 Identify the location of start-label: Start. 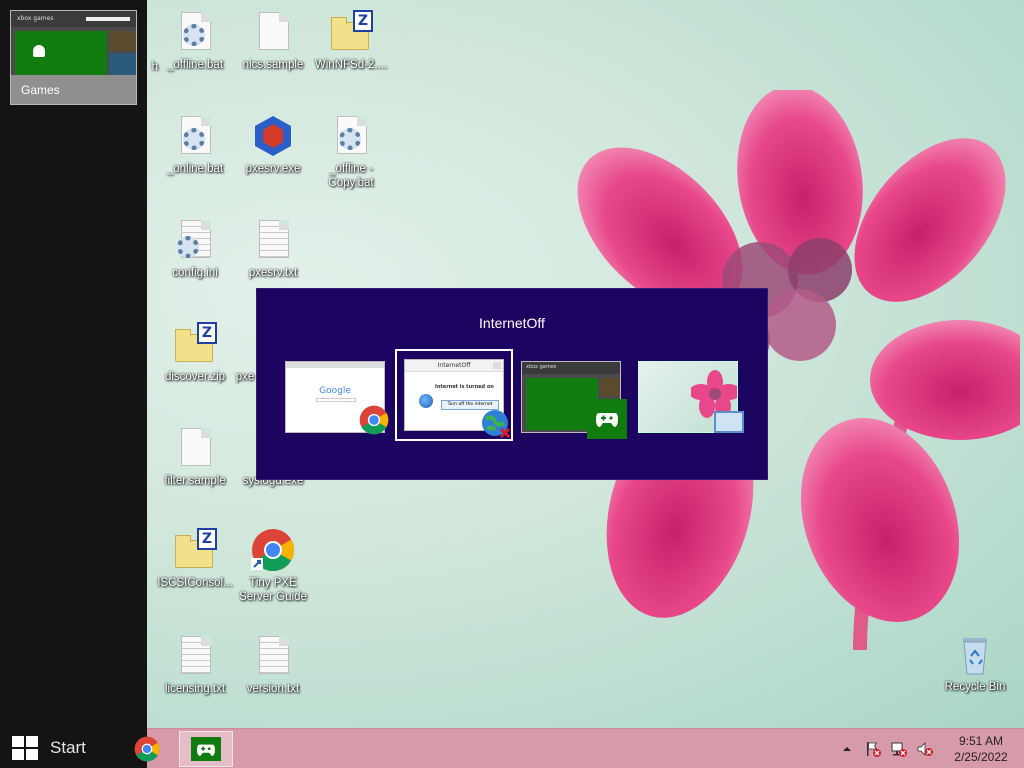
(68, 747).